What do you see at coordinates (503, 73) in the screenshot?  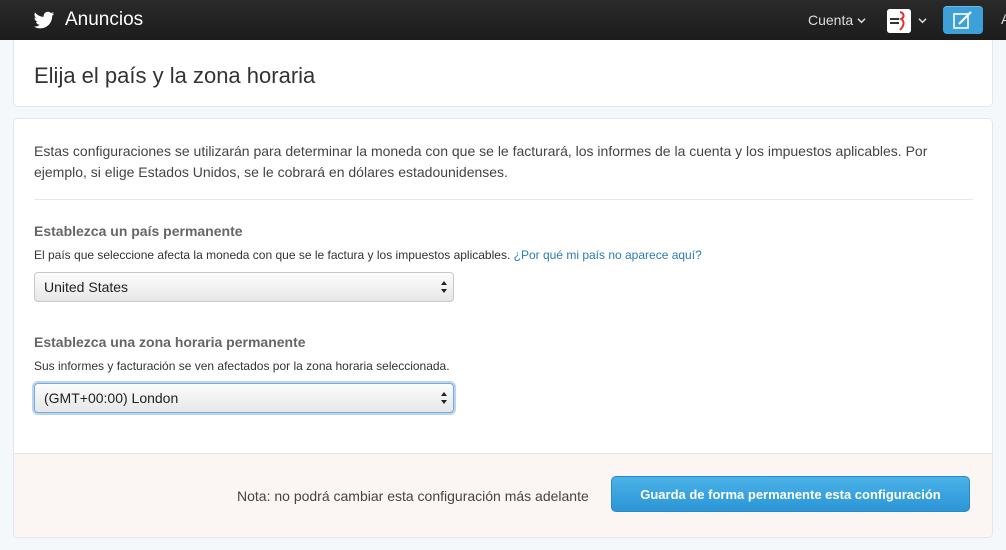 I see `header-card: Elija el país y la zona horaria` at bounding box center [503, 73].